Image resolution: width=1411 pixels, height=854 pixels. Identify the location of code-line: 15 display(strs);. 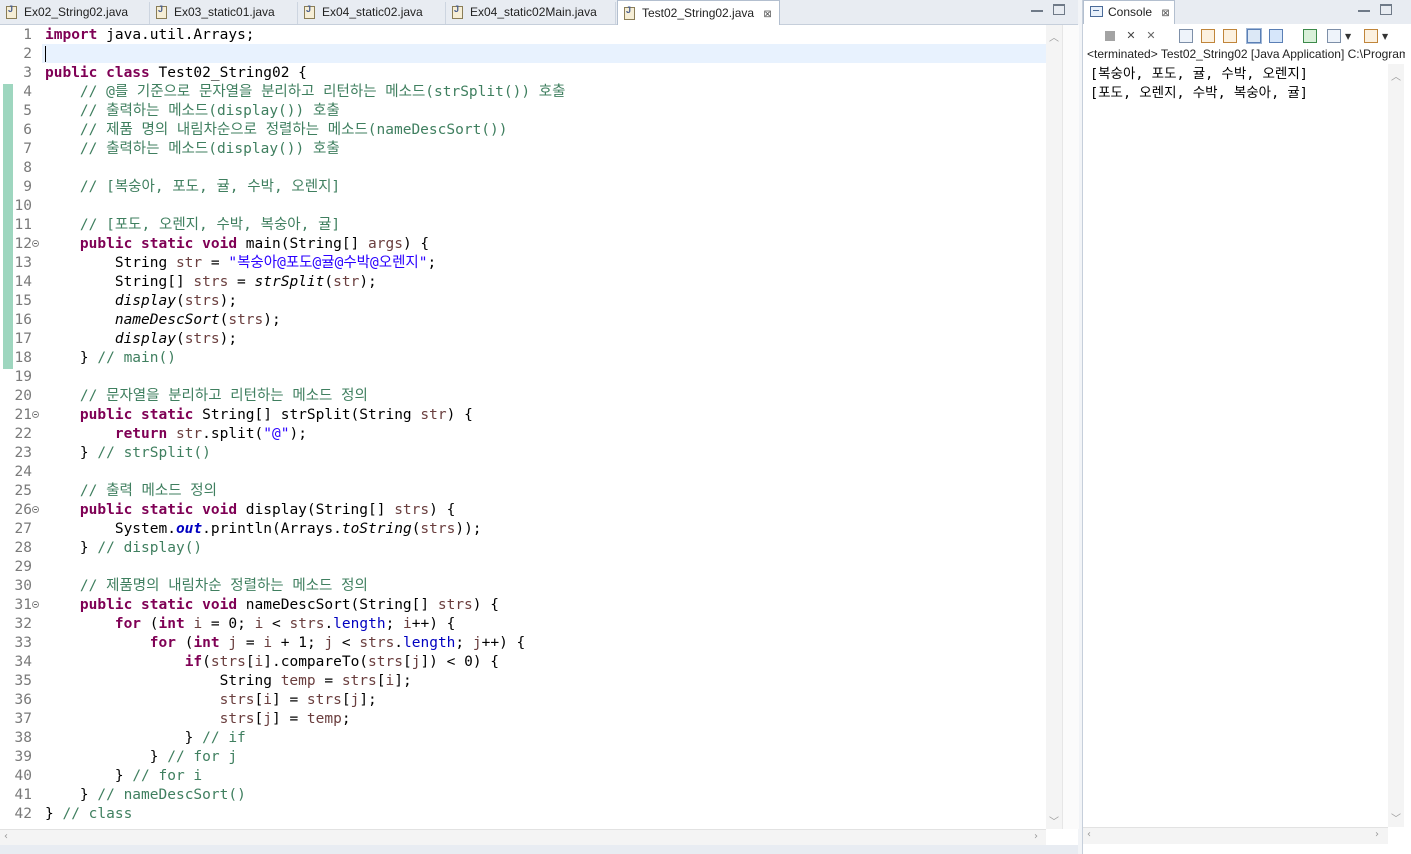
(523, 301).